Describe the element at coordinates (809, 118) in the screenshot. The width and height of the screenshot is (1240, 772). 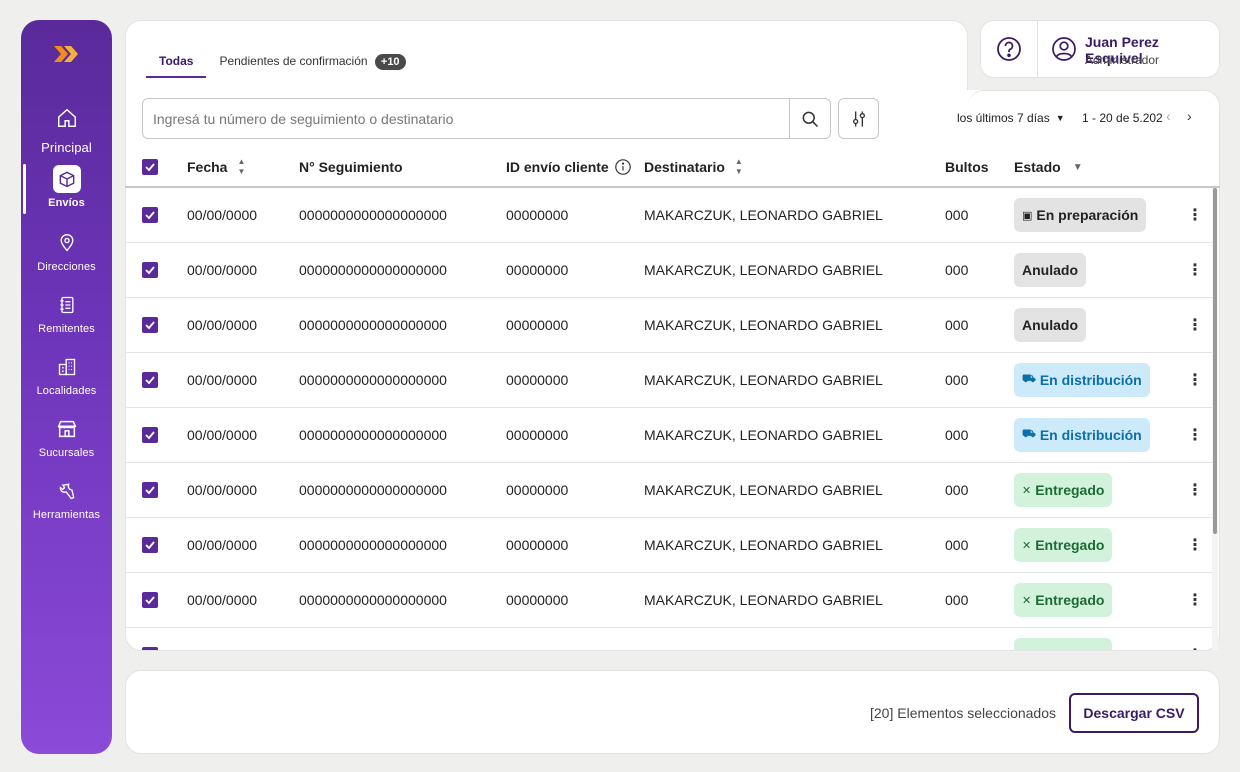
I see `search-button` at that location.